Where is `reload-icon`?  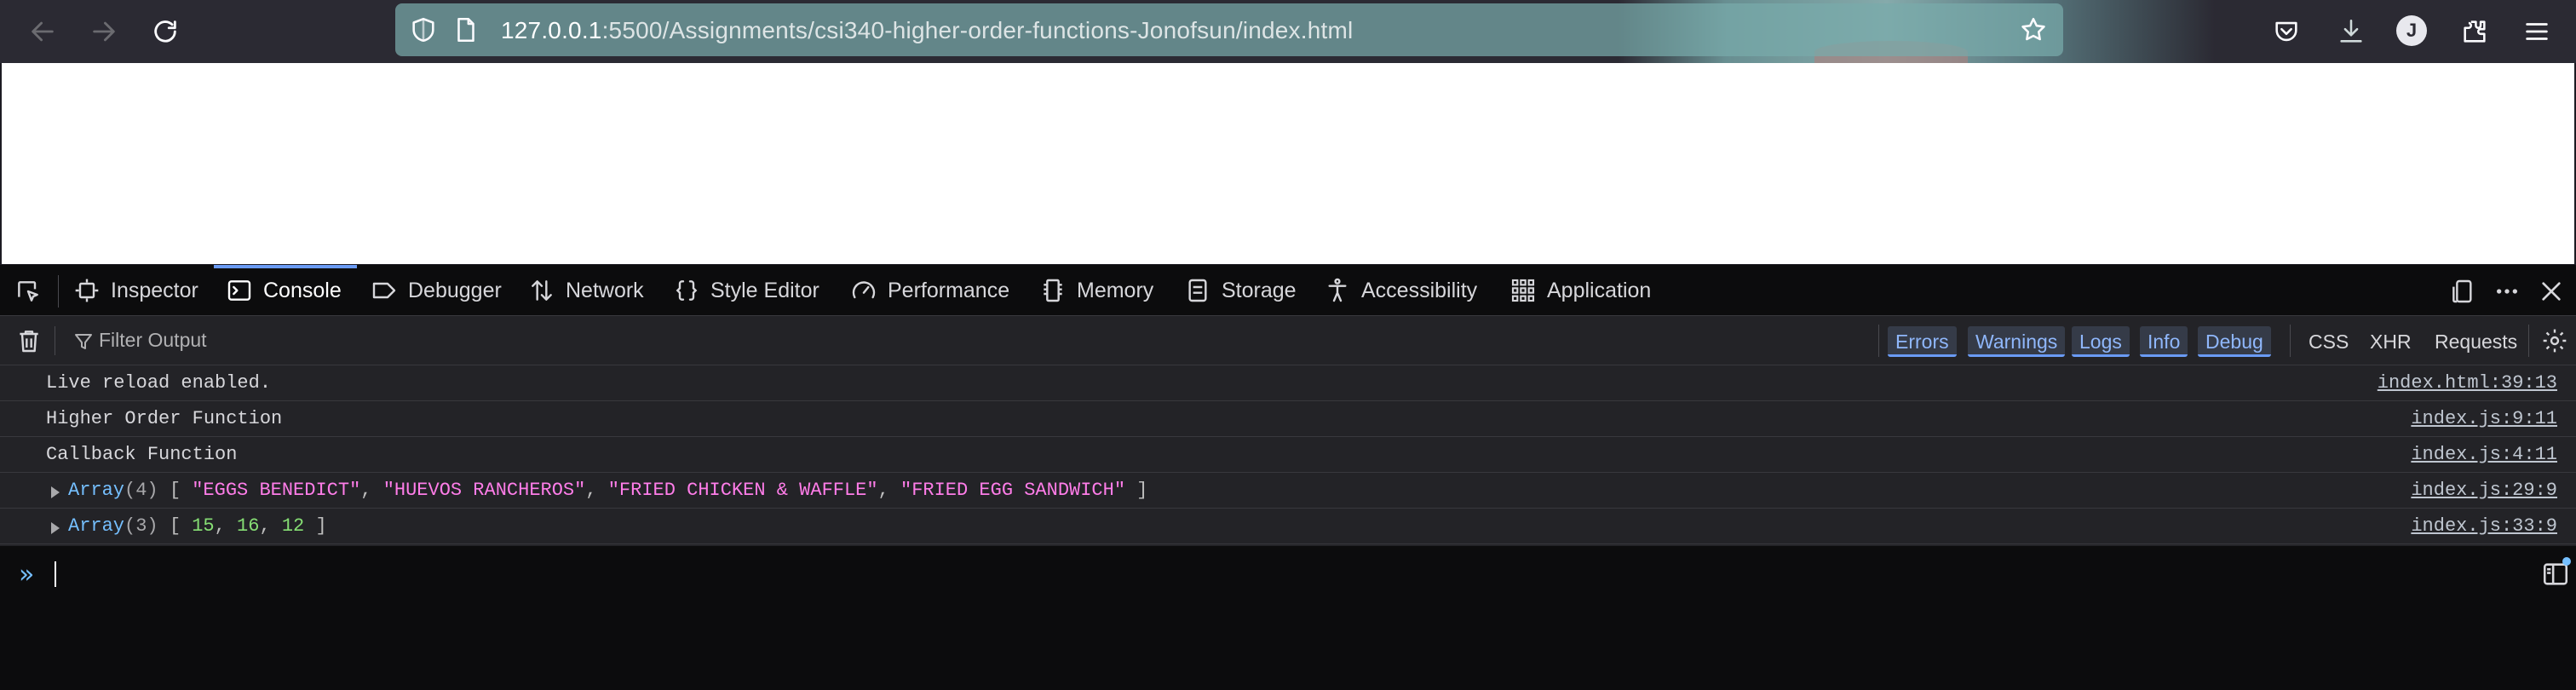
reload-icon is located at coordinates (165, 31).